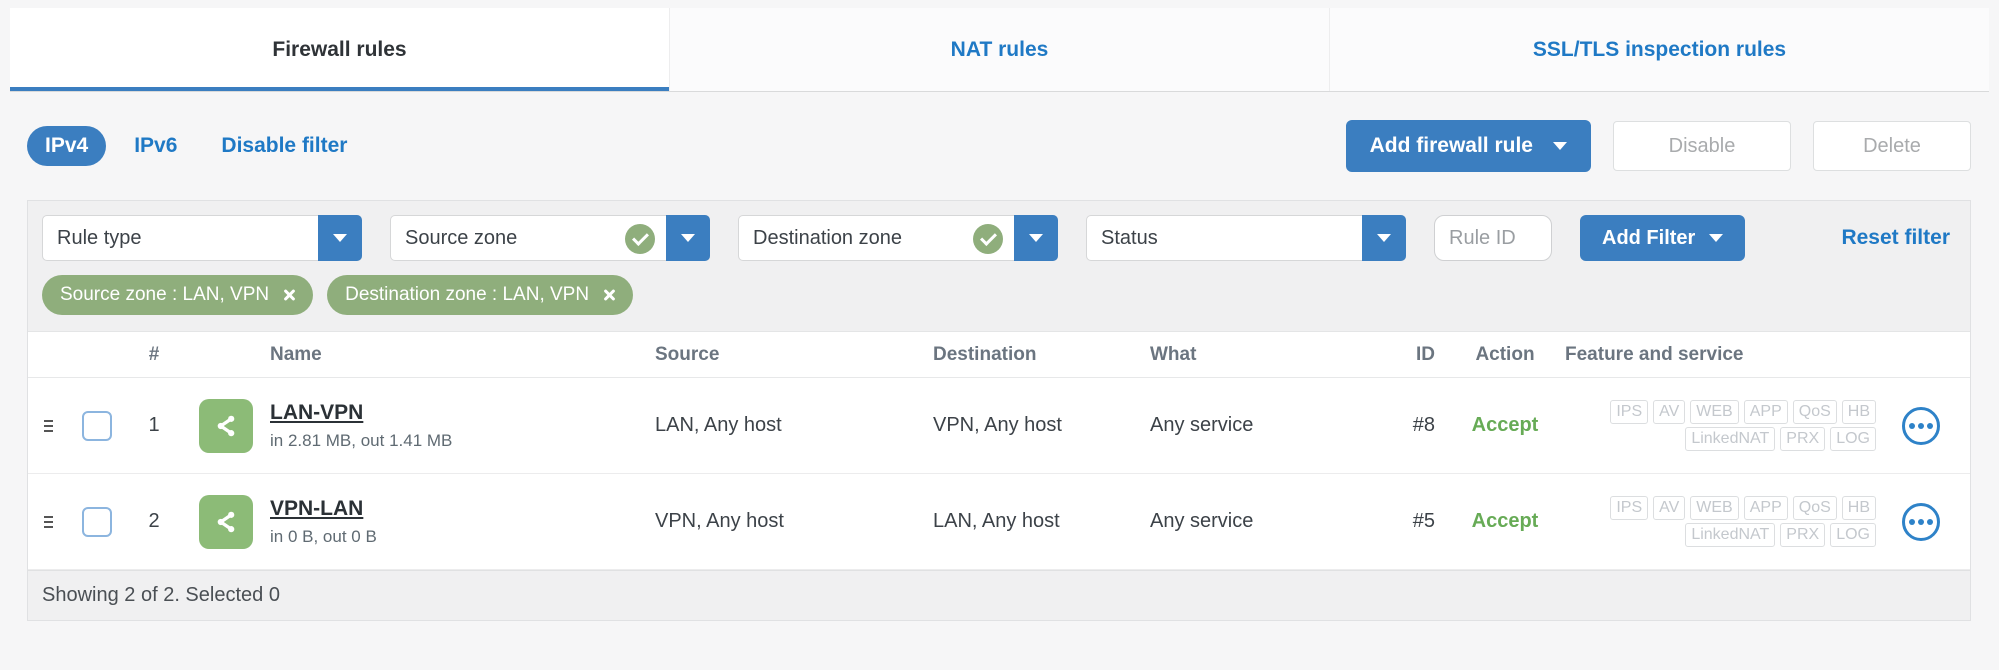  I want to click on header-what: What, so click(1173, 354).